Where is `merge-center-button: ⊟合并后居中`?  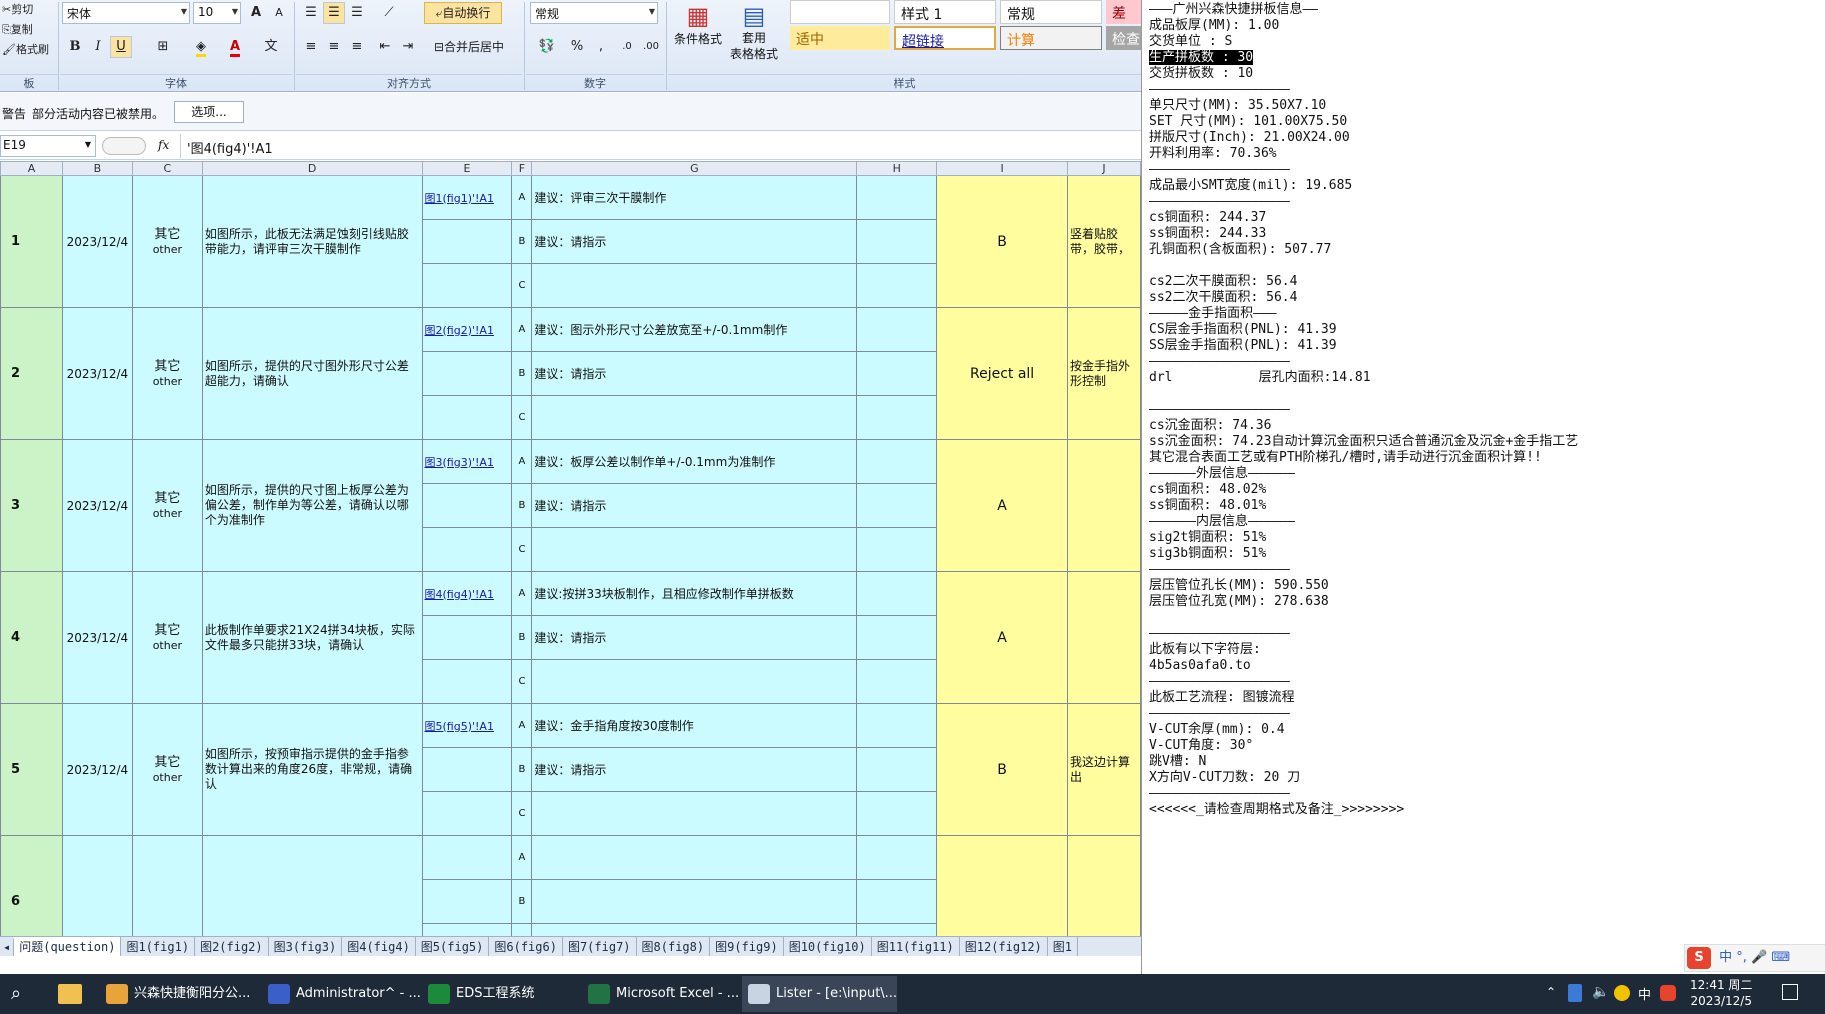
merge-center-button: ⊟合并后居中 is located at coordinates (469, 47).